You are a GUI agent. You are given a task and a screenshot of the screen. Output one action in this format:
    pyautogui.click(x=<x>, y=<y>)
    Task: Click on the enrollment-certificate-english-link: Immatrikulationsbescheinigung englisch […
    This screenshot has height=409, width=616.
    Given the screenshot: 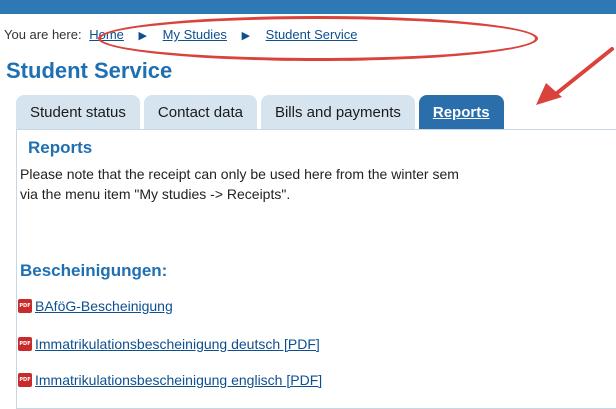 What is the action you would take?
    pyautogui.click(x=178, y=380)
    